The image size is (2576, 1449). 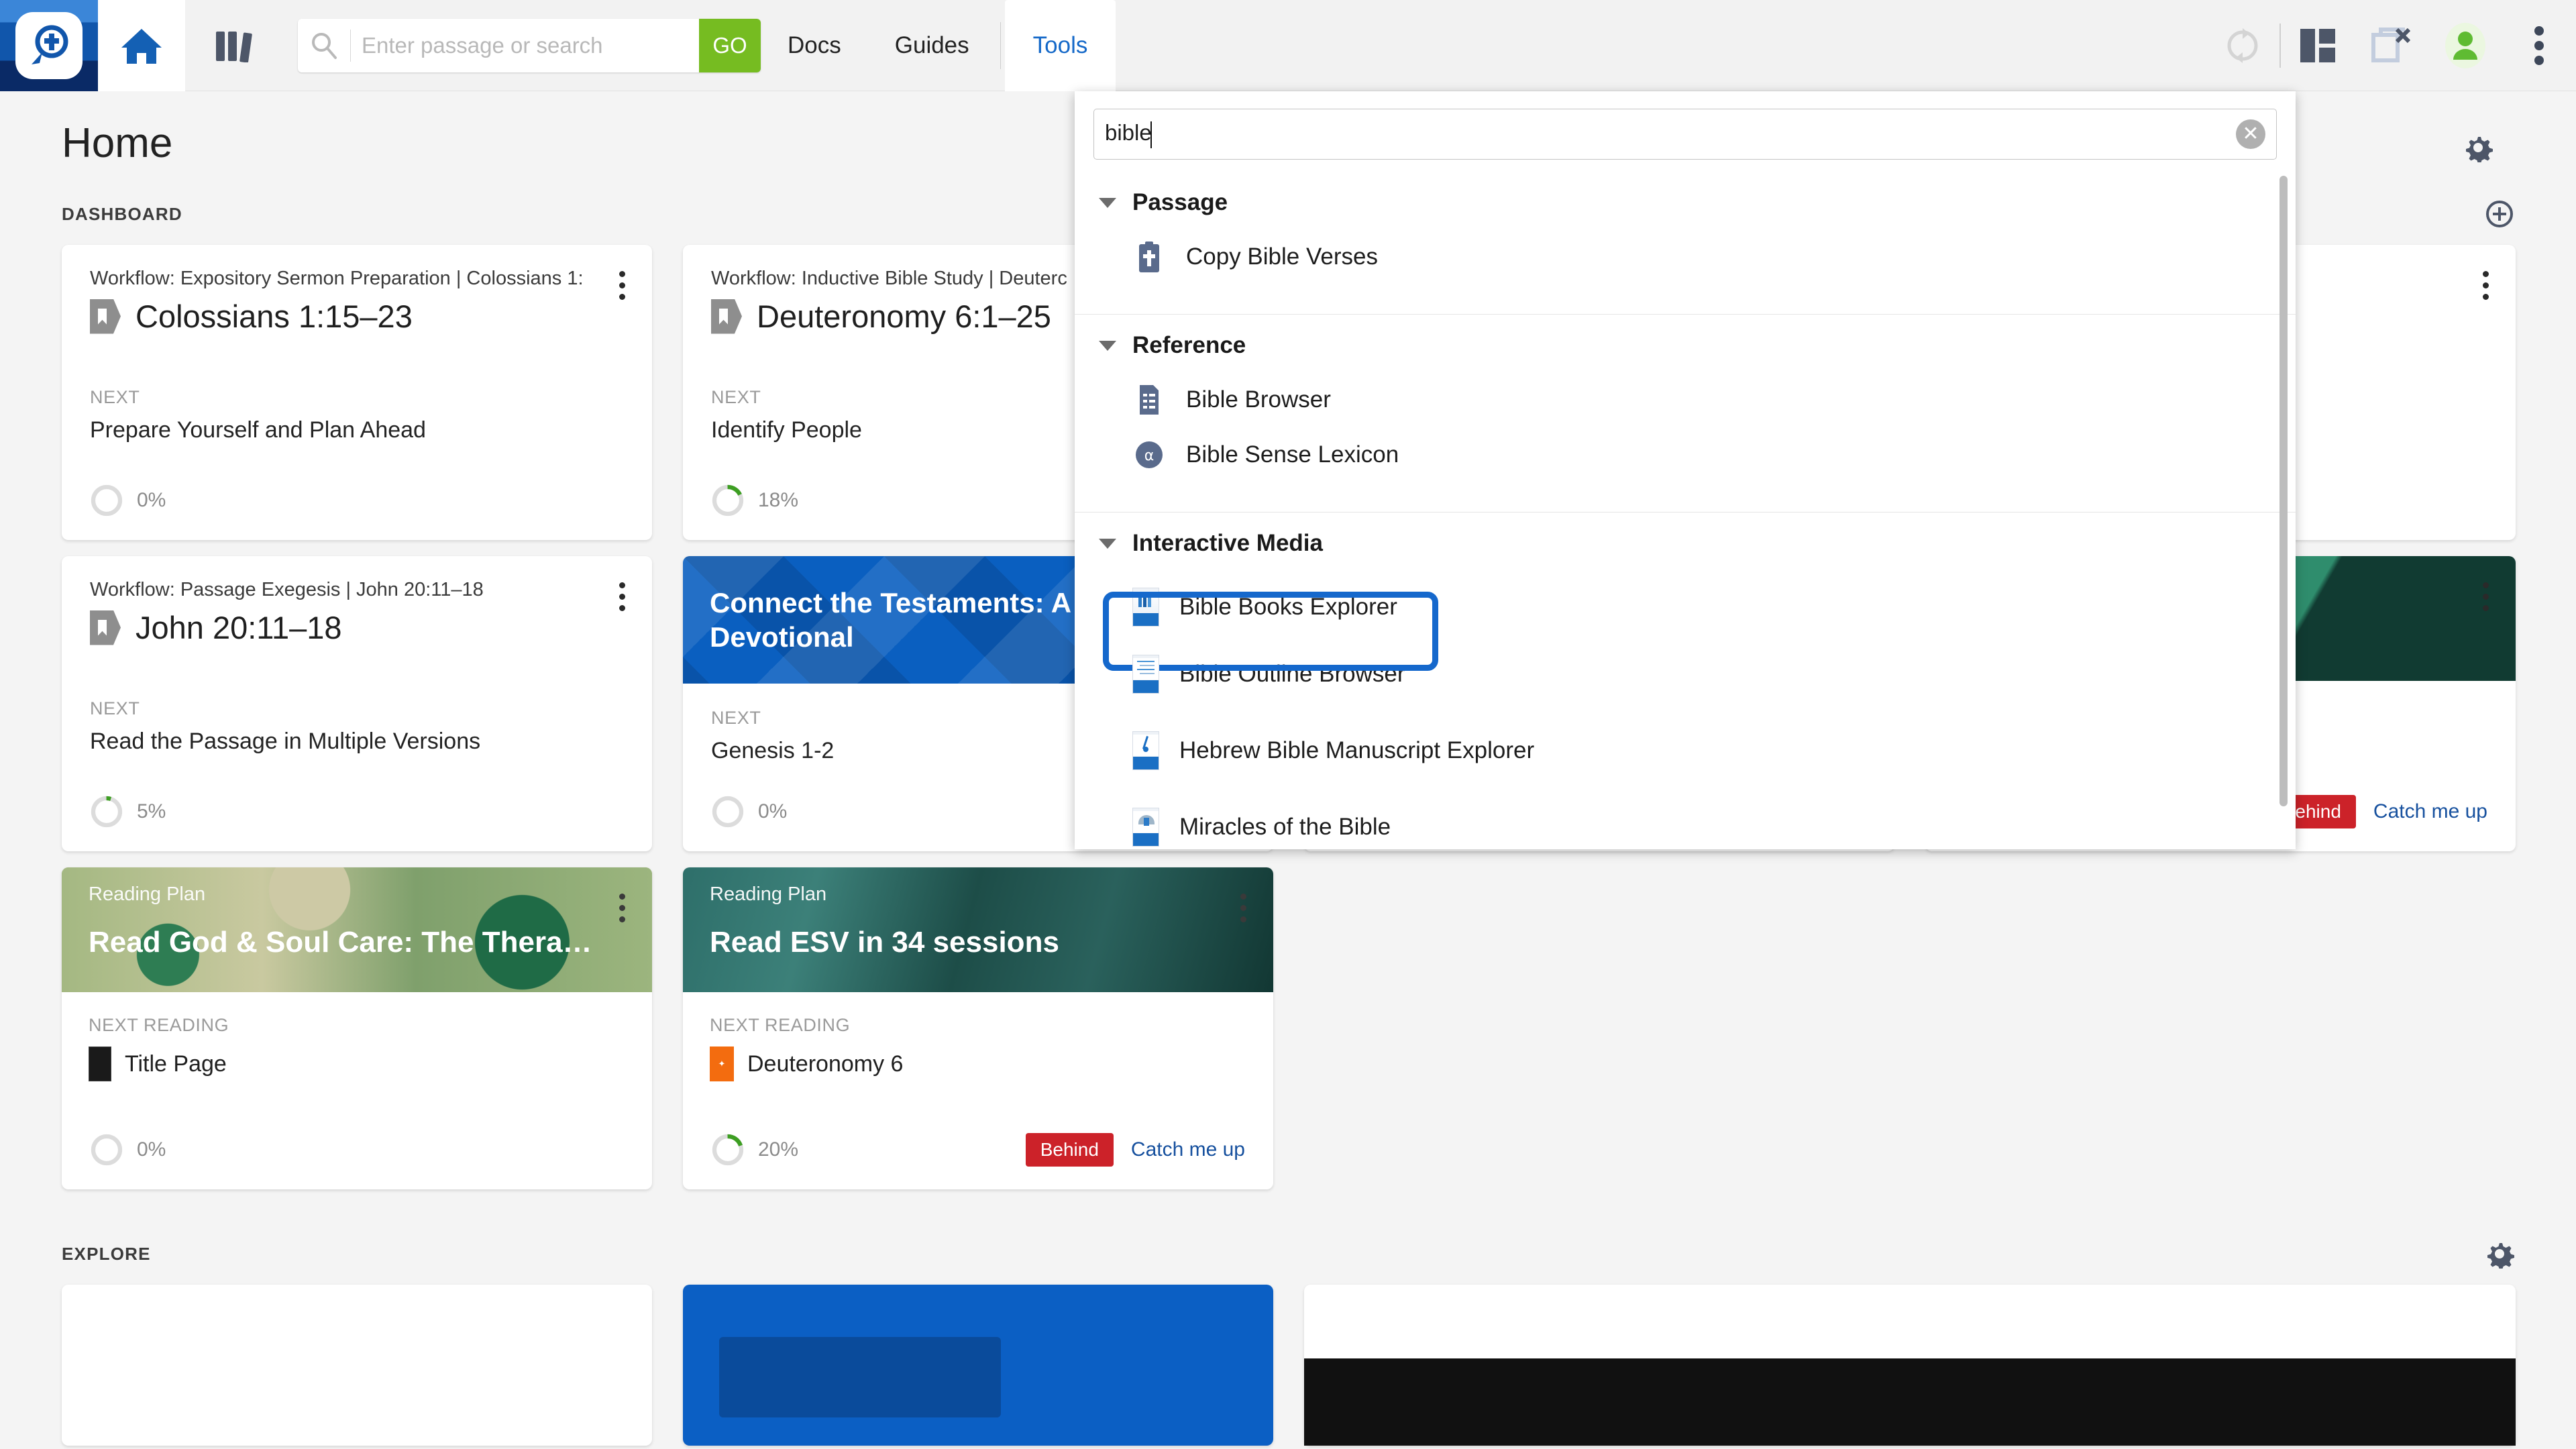 I want to click on search-input, so click(x=525, y=45).